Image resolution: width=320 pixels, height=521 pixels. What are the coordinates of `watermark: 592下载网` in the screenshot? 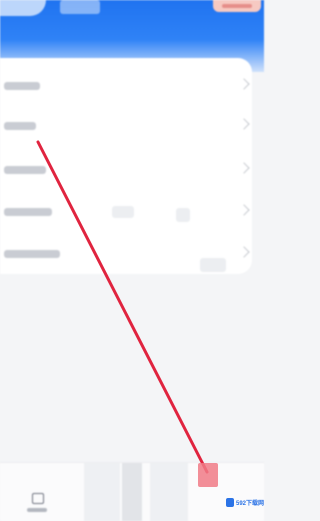 It's located at (245, 502).